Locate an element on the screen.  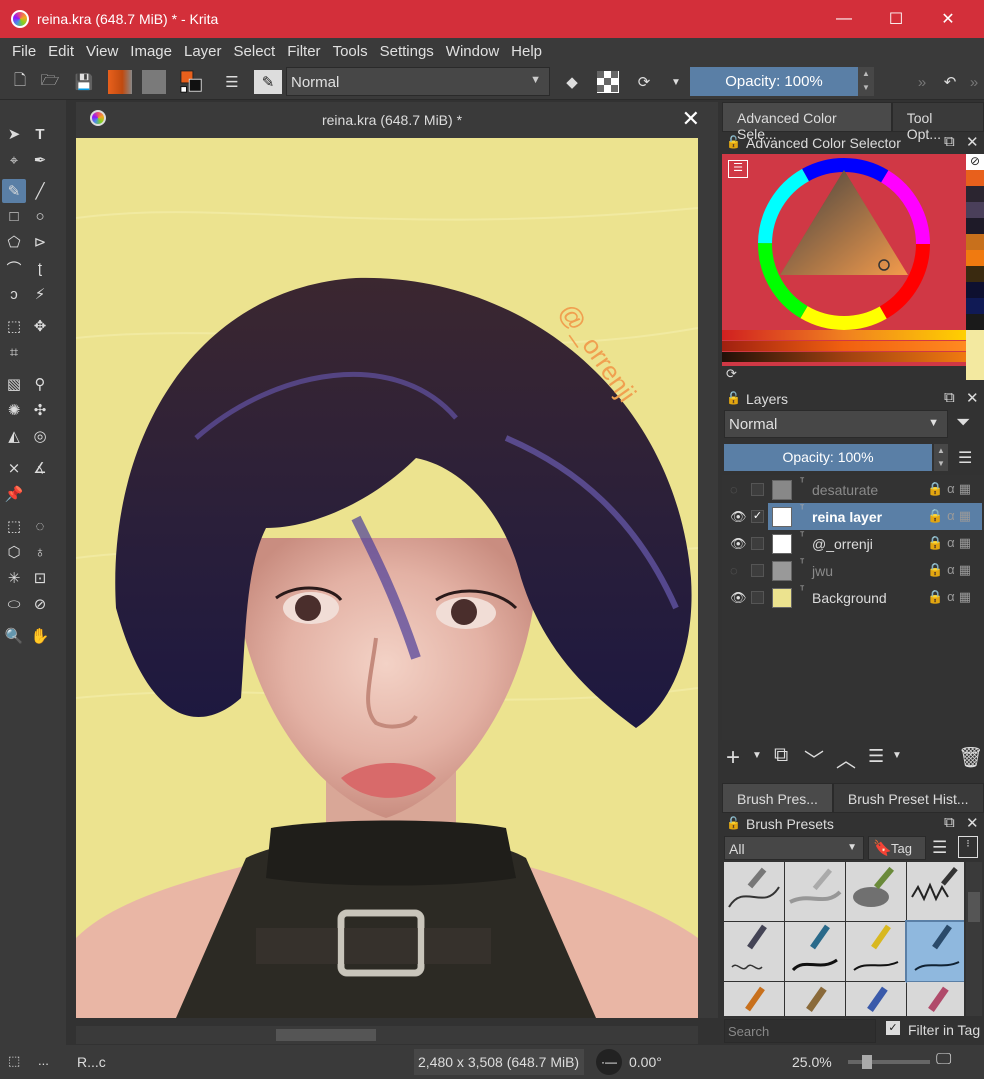
eraser-icon: ◆ is located at coordinates (572, 82).